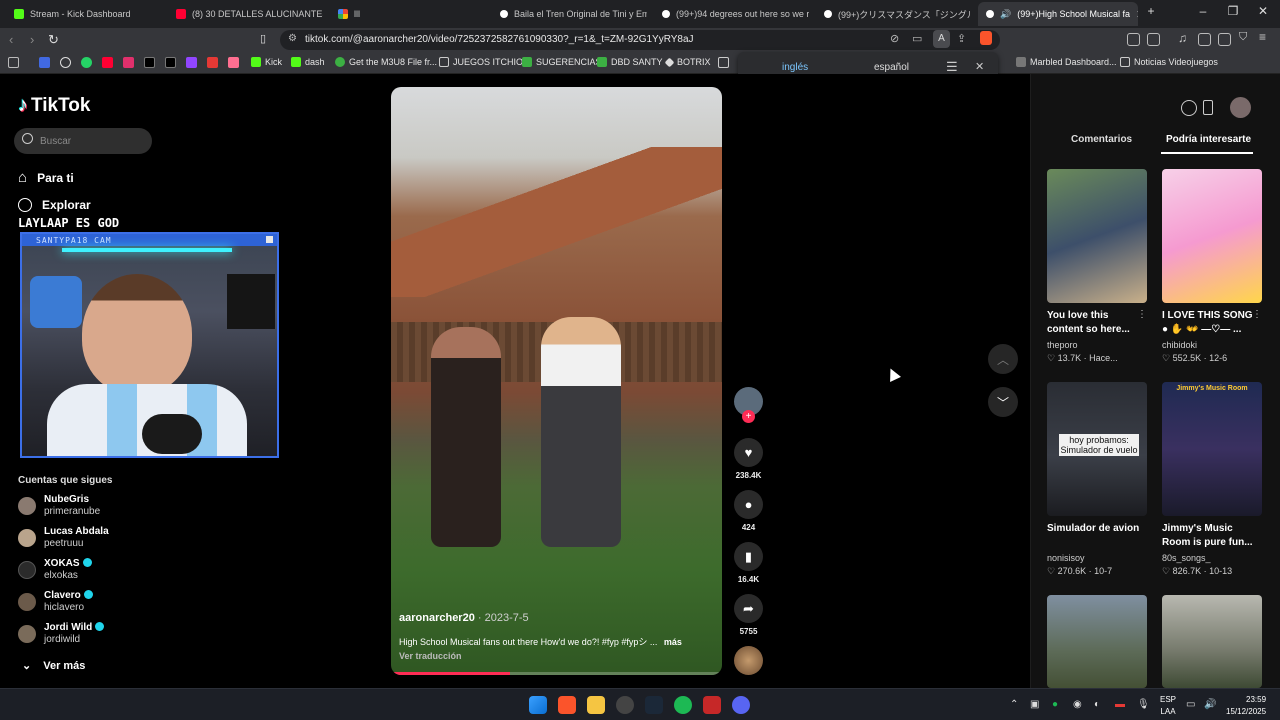  I want to click on menu-icon: ≡, so click(1262, 37).